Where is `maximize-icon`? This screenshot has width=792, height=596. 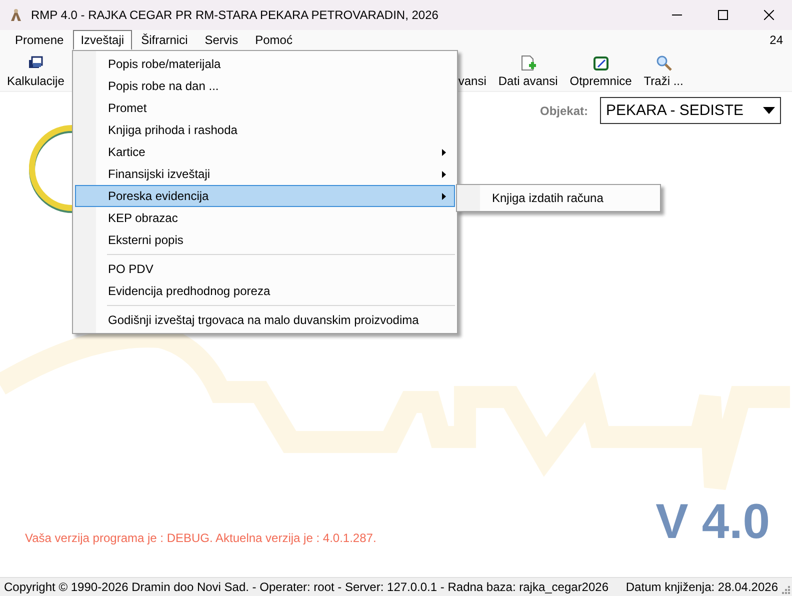
maximize-icon is located at coordinates (723, 15).